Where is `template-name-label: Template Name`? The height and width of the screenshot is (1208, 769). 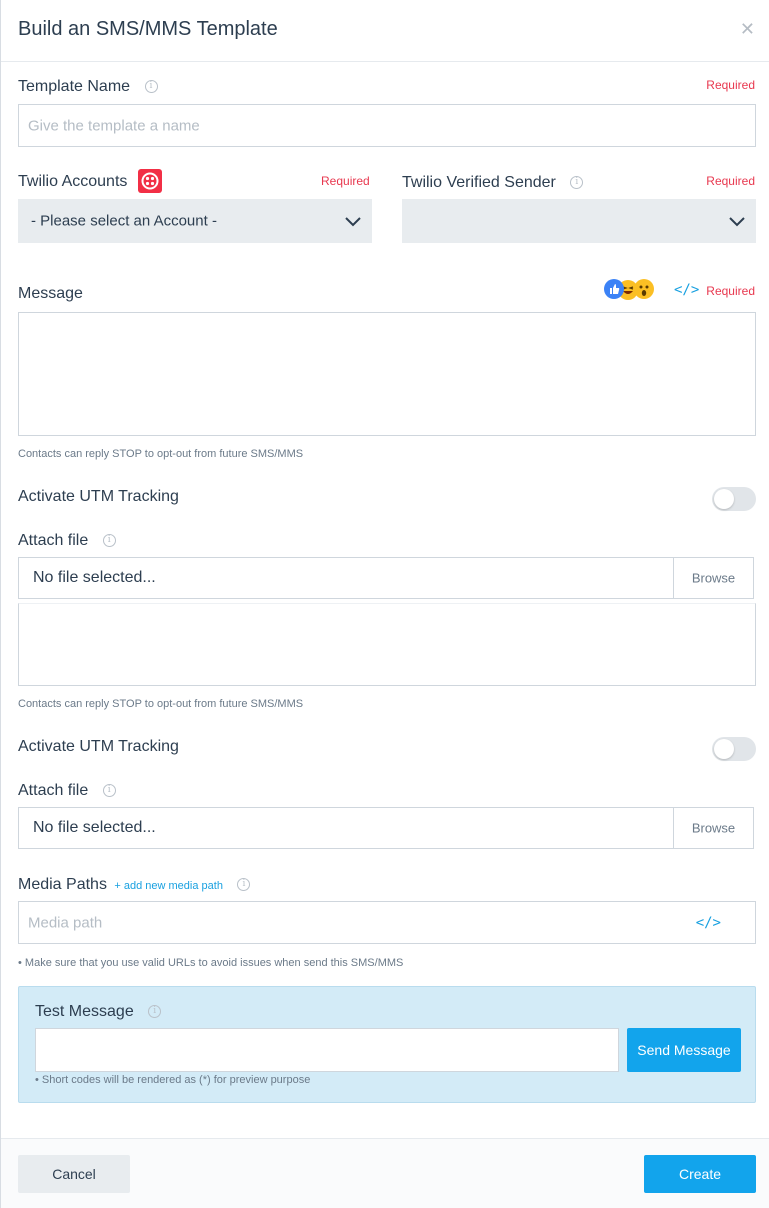 template-name-label: Template Name is located at coordinates (74, 86).